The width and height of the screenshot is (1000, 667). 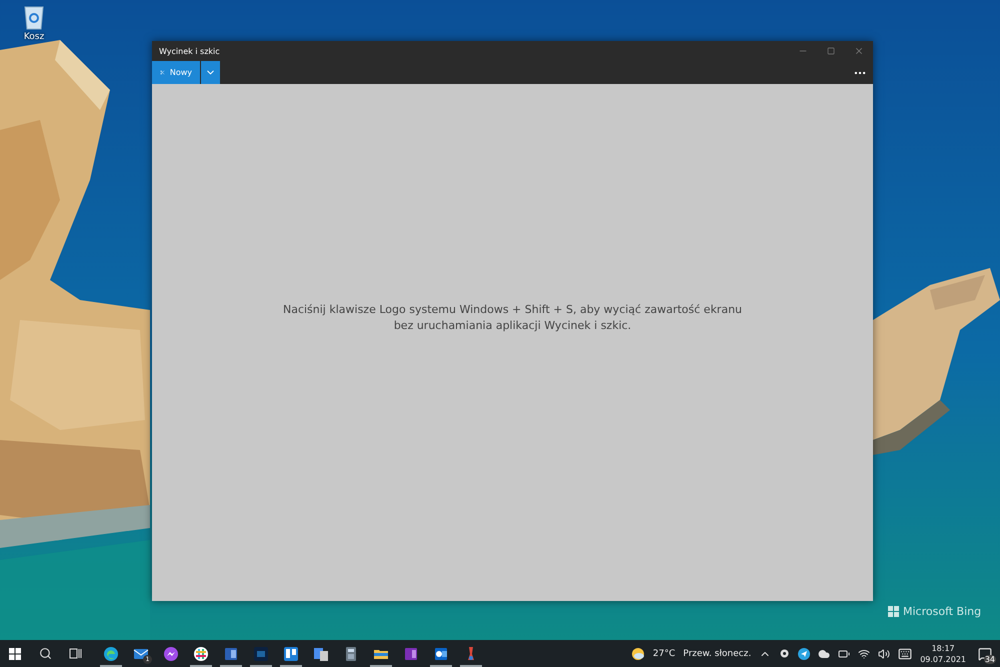 What do you see at coordinates (893, 611) in the screenshot?
I see `grid-logo-icon` at bounding box center [893, 611].